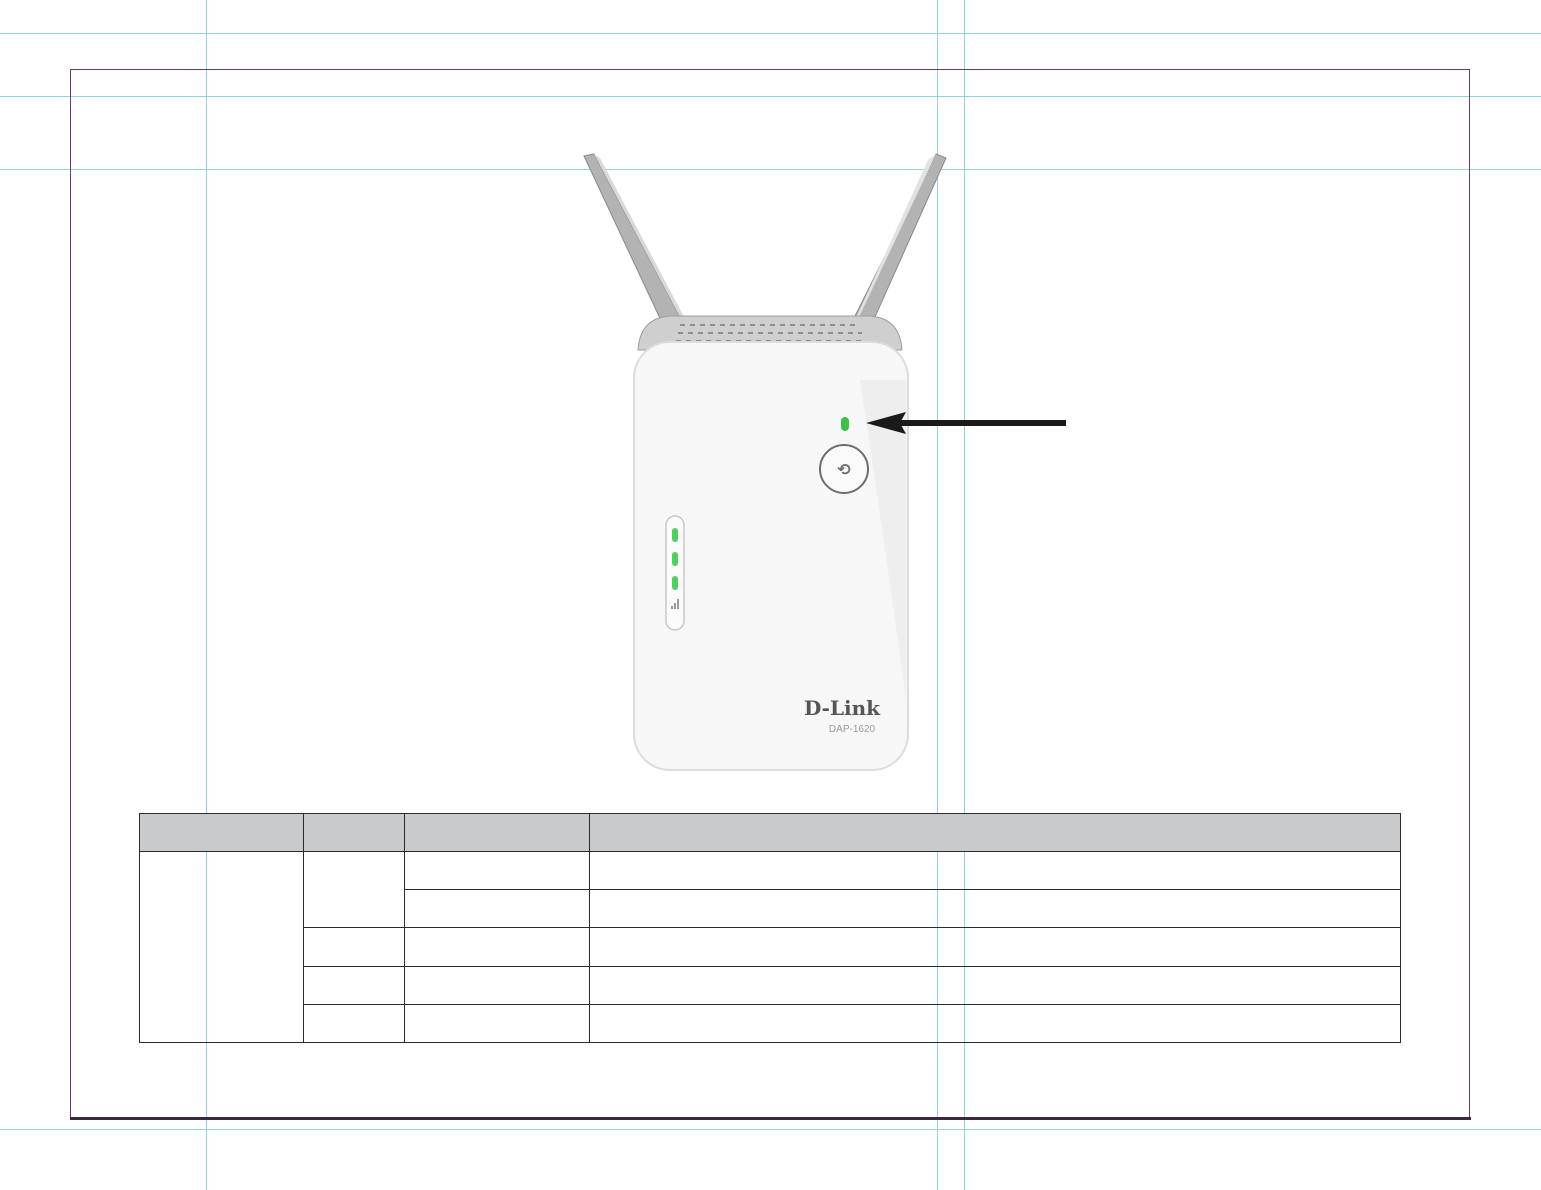 The image size is (1541, 1190). Describe the element at coordinates (845, 424) in the screenshot. I see `status-led` at that location.